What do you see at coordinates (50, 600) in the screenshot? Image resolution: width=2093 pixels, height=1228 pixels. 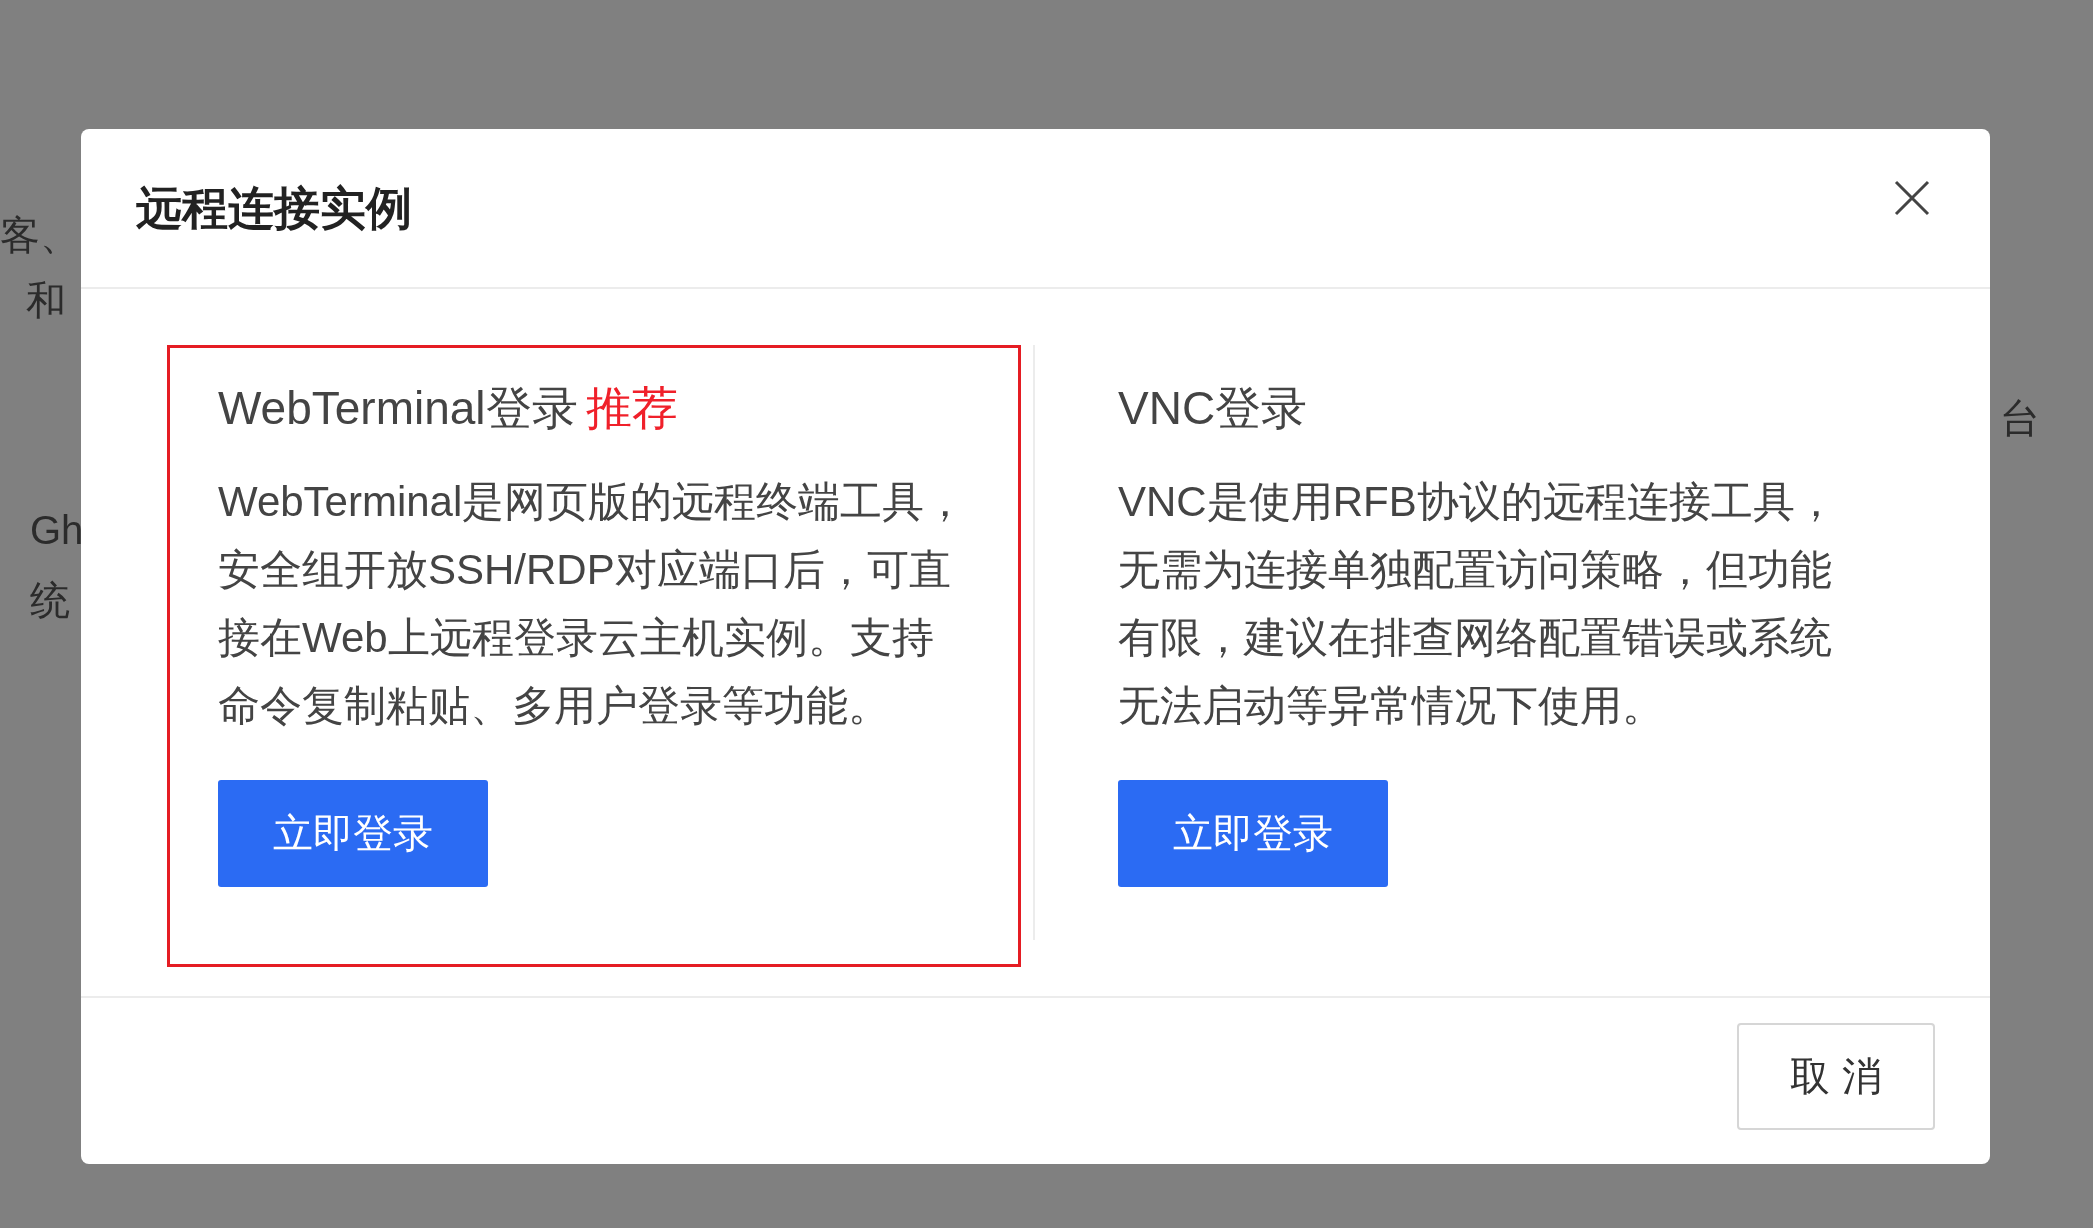 I see `background-text: 统` at bounding box center [50, 600].